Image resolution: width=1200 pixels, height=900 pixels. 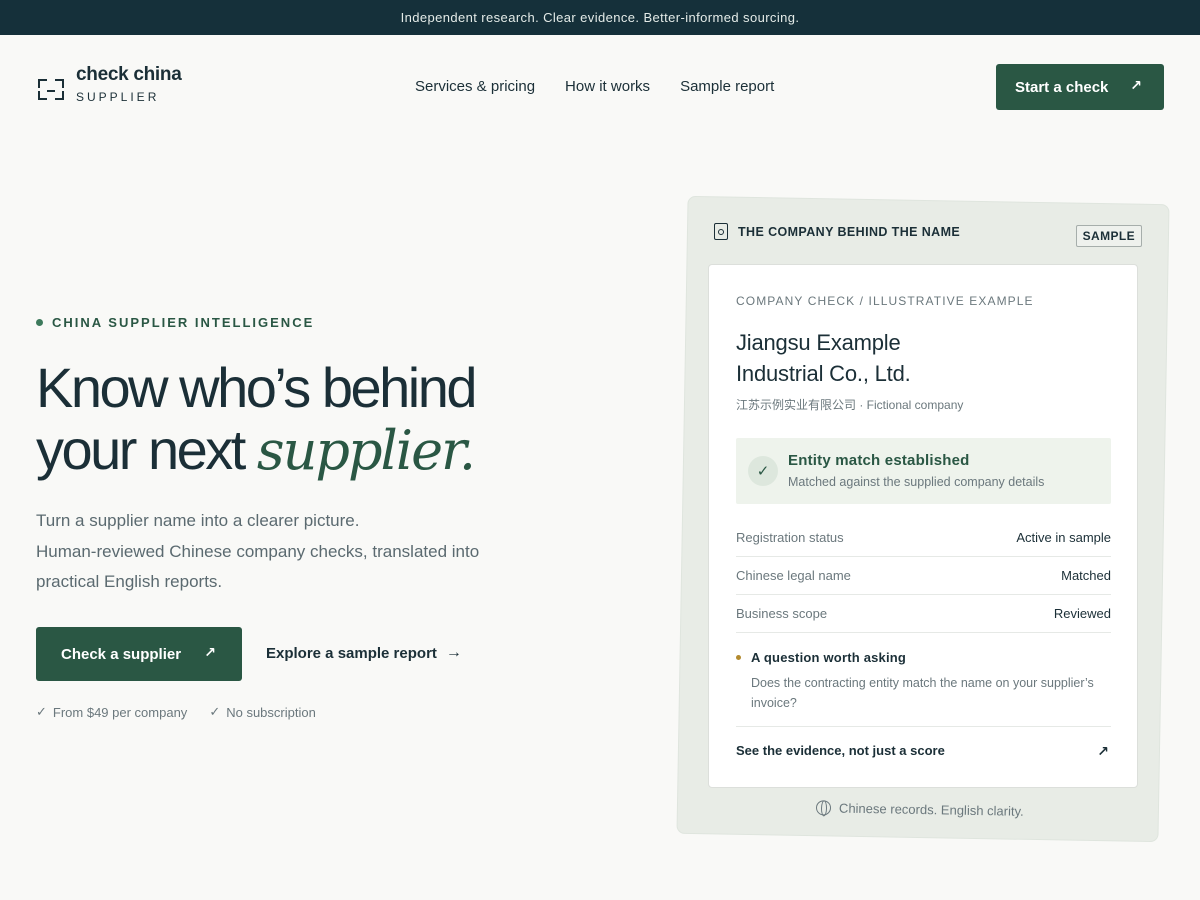 I want to click on perk-item: ✓ From $49 per company, so click(x=111, y=712).